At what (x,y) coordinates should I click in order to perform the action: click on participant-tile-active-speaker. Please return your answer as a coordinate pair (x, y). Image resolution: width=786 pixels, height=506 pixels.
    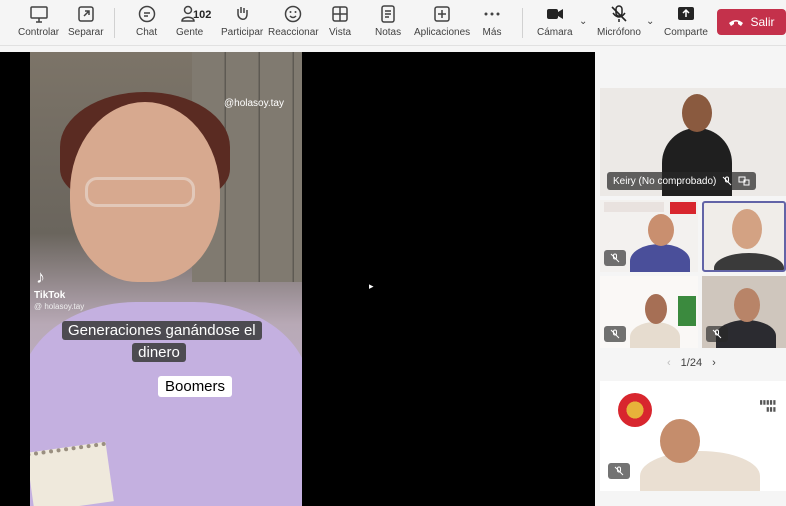
    Looking at the image, I should click on (744, 236).